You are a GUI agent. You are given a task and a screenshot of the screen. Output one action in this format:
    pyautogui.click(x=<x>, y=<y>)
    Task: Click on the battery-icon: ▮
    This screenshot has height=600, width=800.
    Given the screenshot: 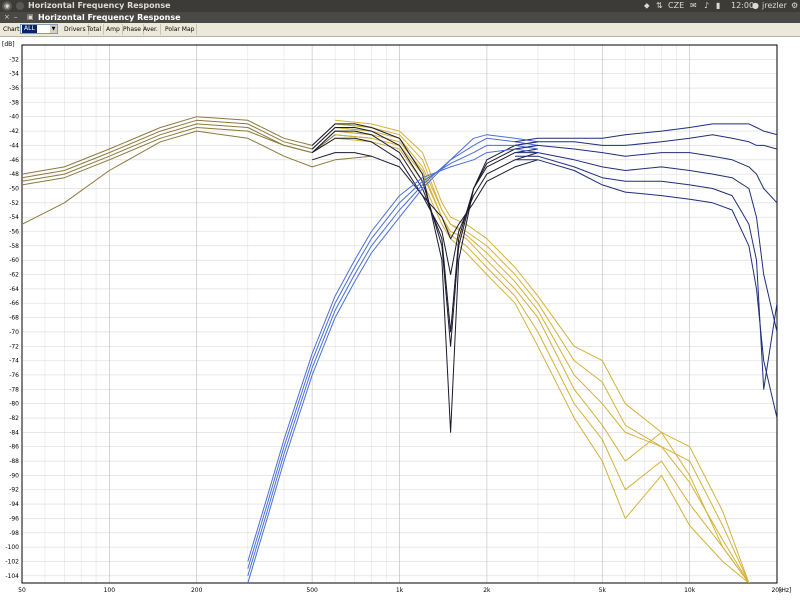 What is the action you would take?
    pyautogui.click(x=718, y=6)
    